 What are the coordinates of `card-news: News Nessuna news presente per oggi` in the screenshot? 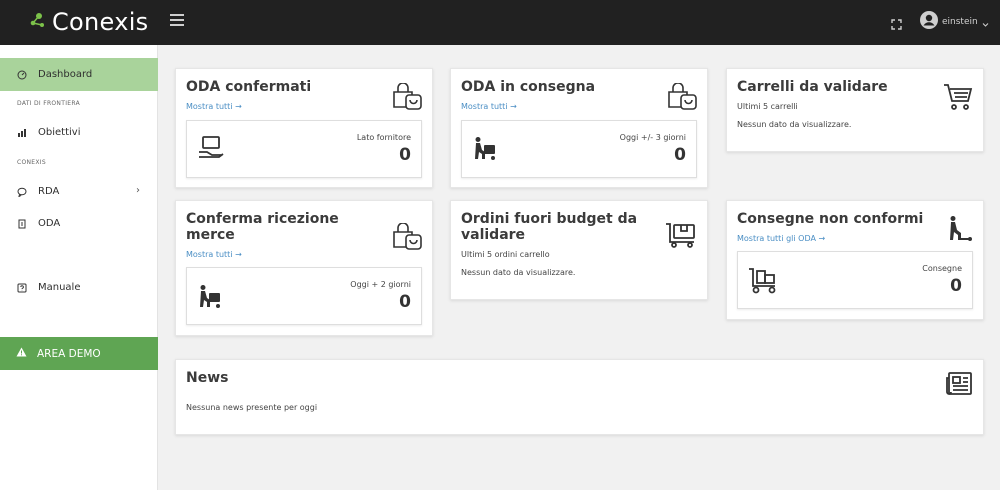 It's located at (579, 397).